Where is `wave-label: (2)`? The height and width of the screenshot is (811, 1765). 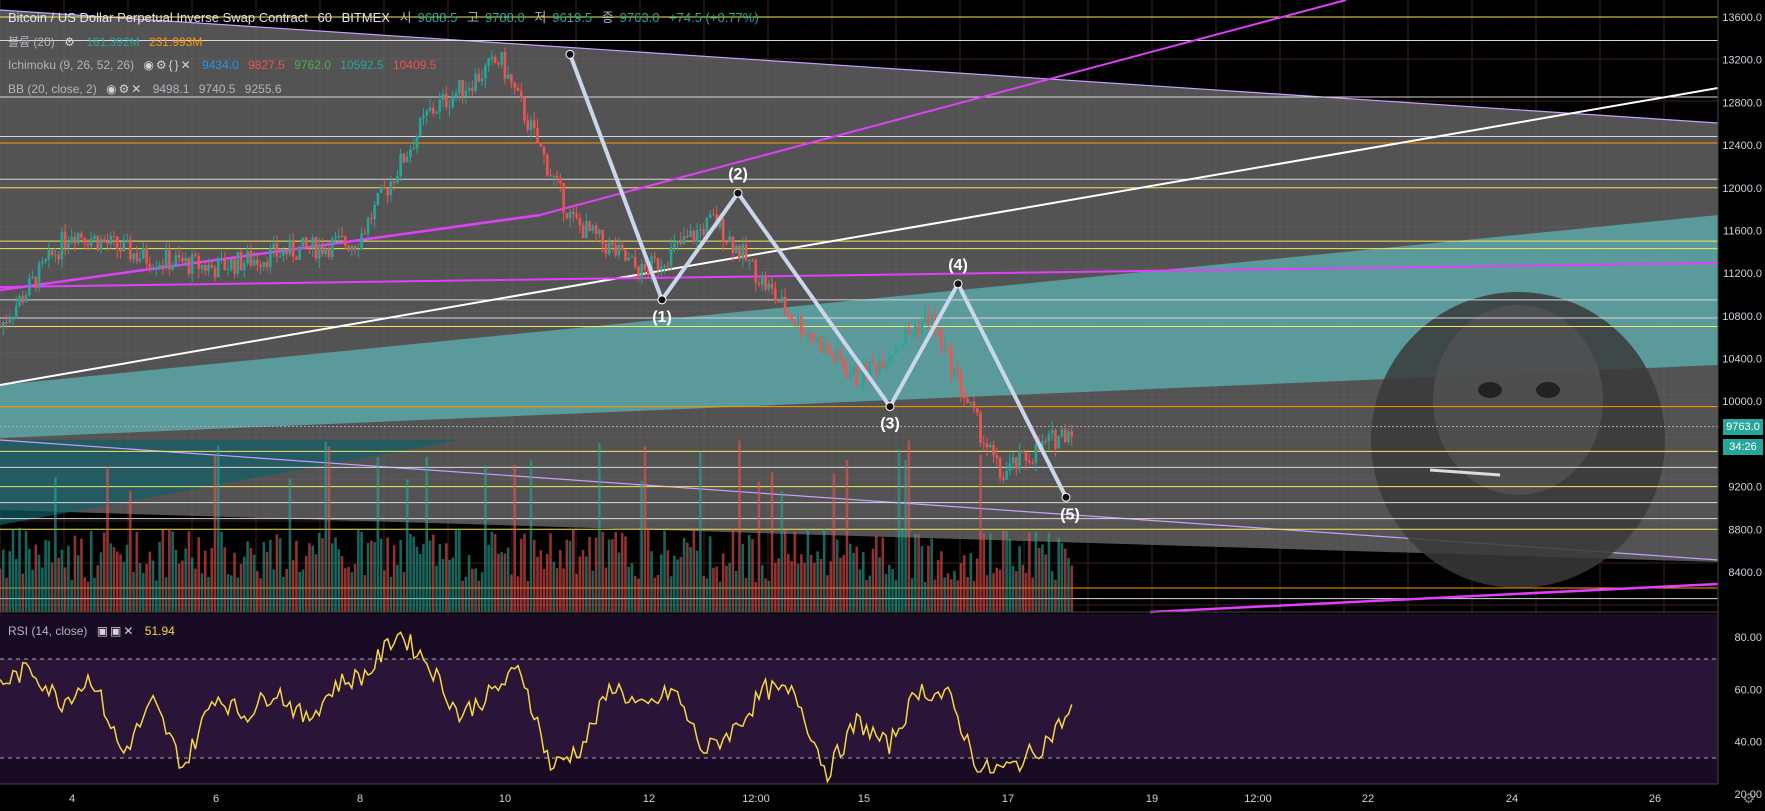 wave-label: (2) is located at coordinates (738, 174).